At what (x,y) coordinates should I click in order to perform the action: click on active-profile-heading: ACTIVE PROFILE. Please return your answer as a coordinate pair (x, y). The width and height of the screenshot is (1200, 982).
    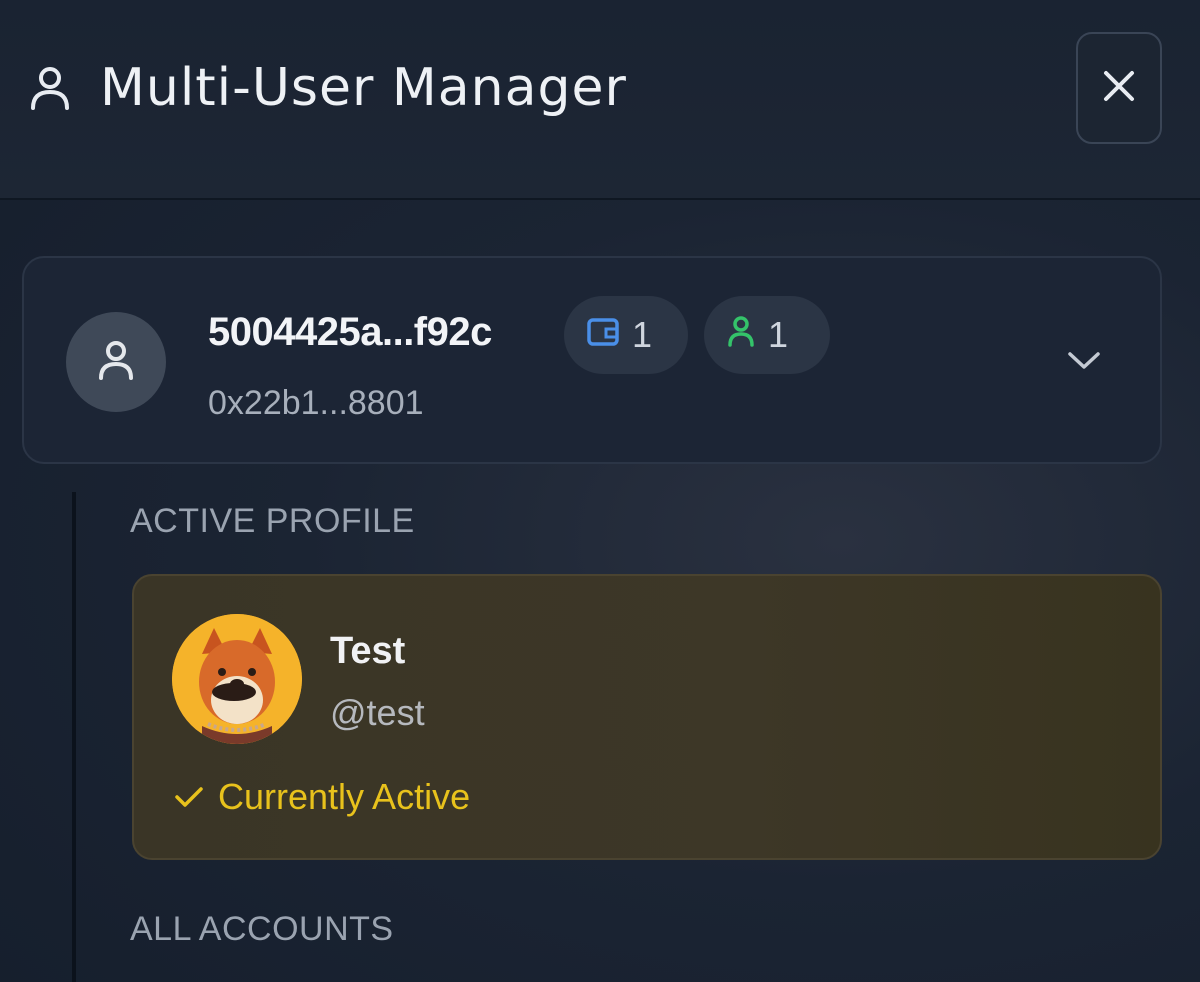
    Looking at the image, I should click on (272, 521).